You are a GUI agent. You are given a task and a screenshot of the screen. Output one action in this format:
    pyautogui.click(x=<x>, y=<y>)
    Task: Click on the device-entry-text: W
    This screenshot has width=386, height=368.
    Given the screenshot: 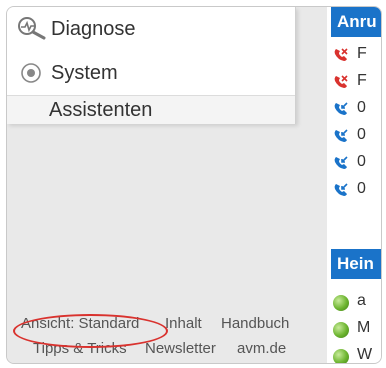 What is the action you would take?
    pyautogui.click(x=365, y=354)
    